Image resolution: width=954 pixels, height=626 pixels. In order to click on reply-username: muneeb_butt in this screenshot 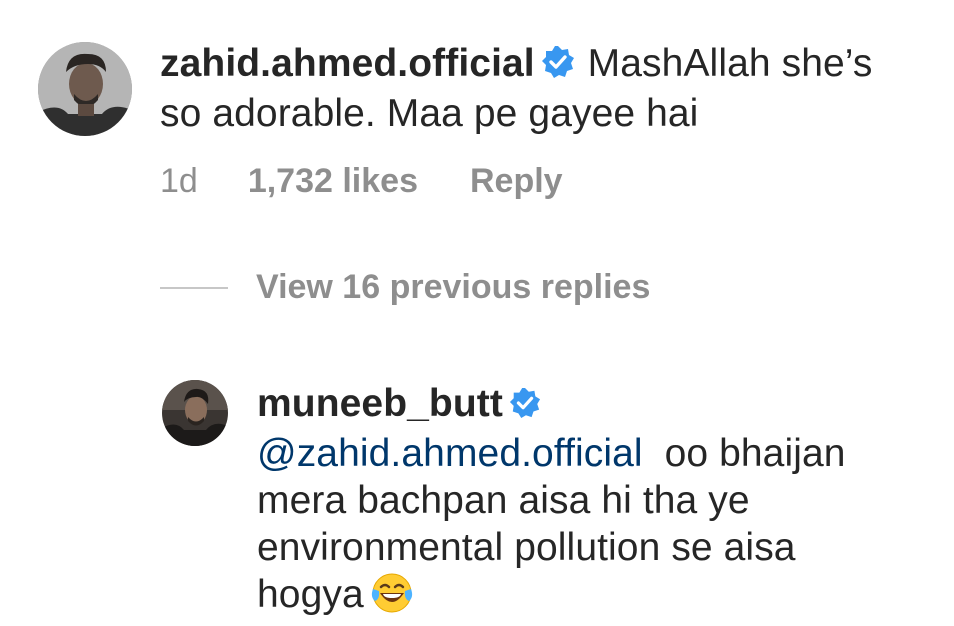, I will do `click(380, 403)`.